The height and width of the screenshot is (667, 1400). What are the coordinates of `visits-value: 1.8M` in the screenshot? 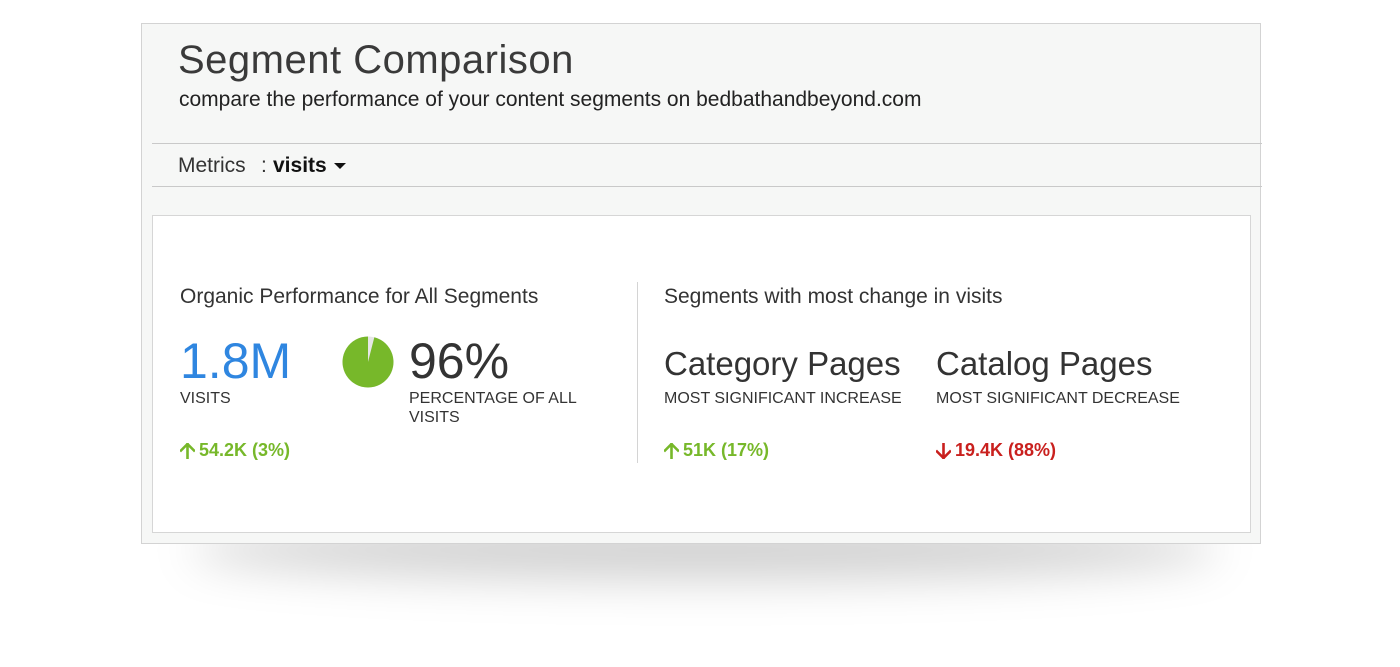 It's located at (236, 361).